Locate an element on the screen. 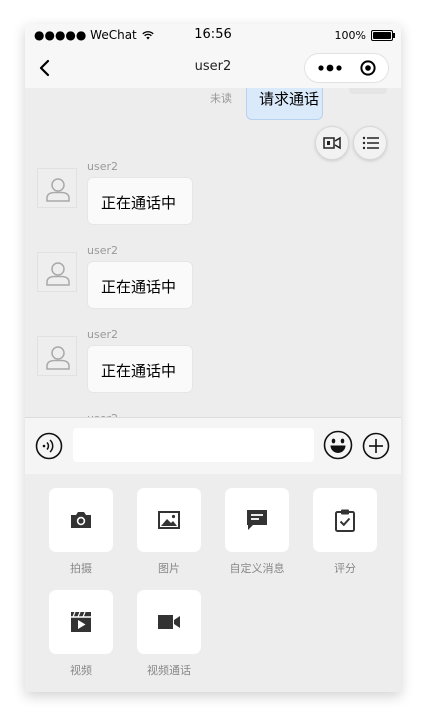 The width and height of the screenshot is (430, 717). battery-percent: 100% is located at coordinates (350, 35).